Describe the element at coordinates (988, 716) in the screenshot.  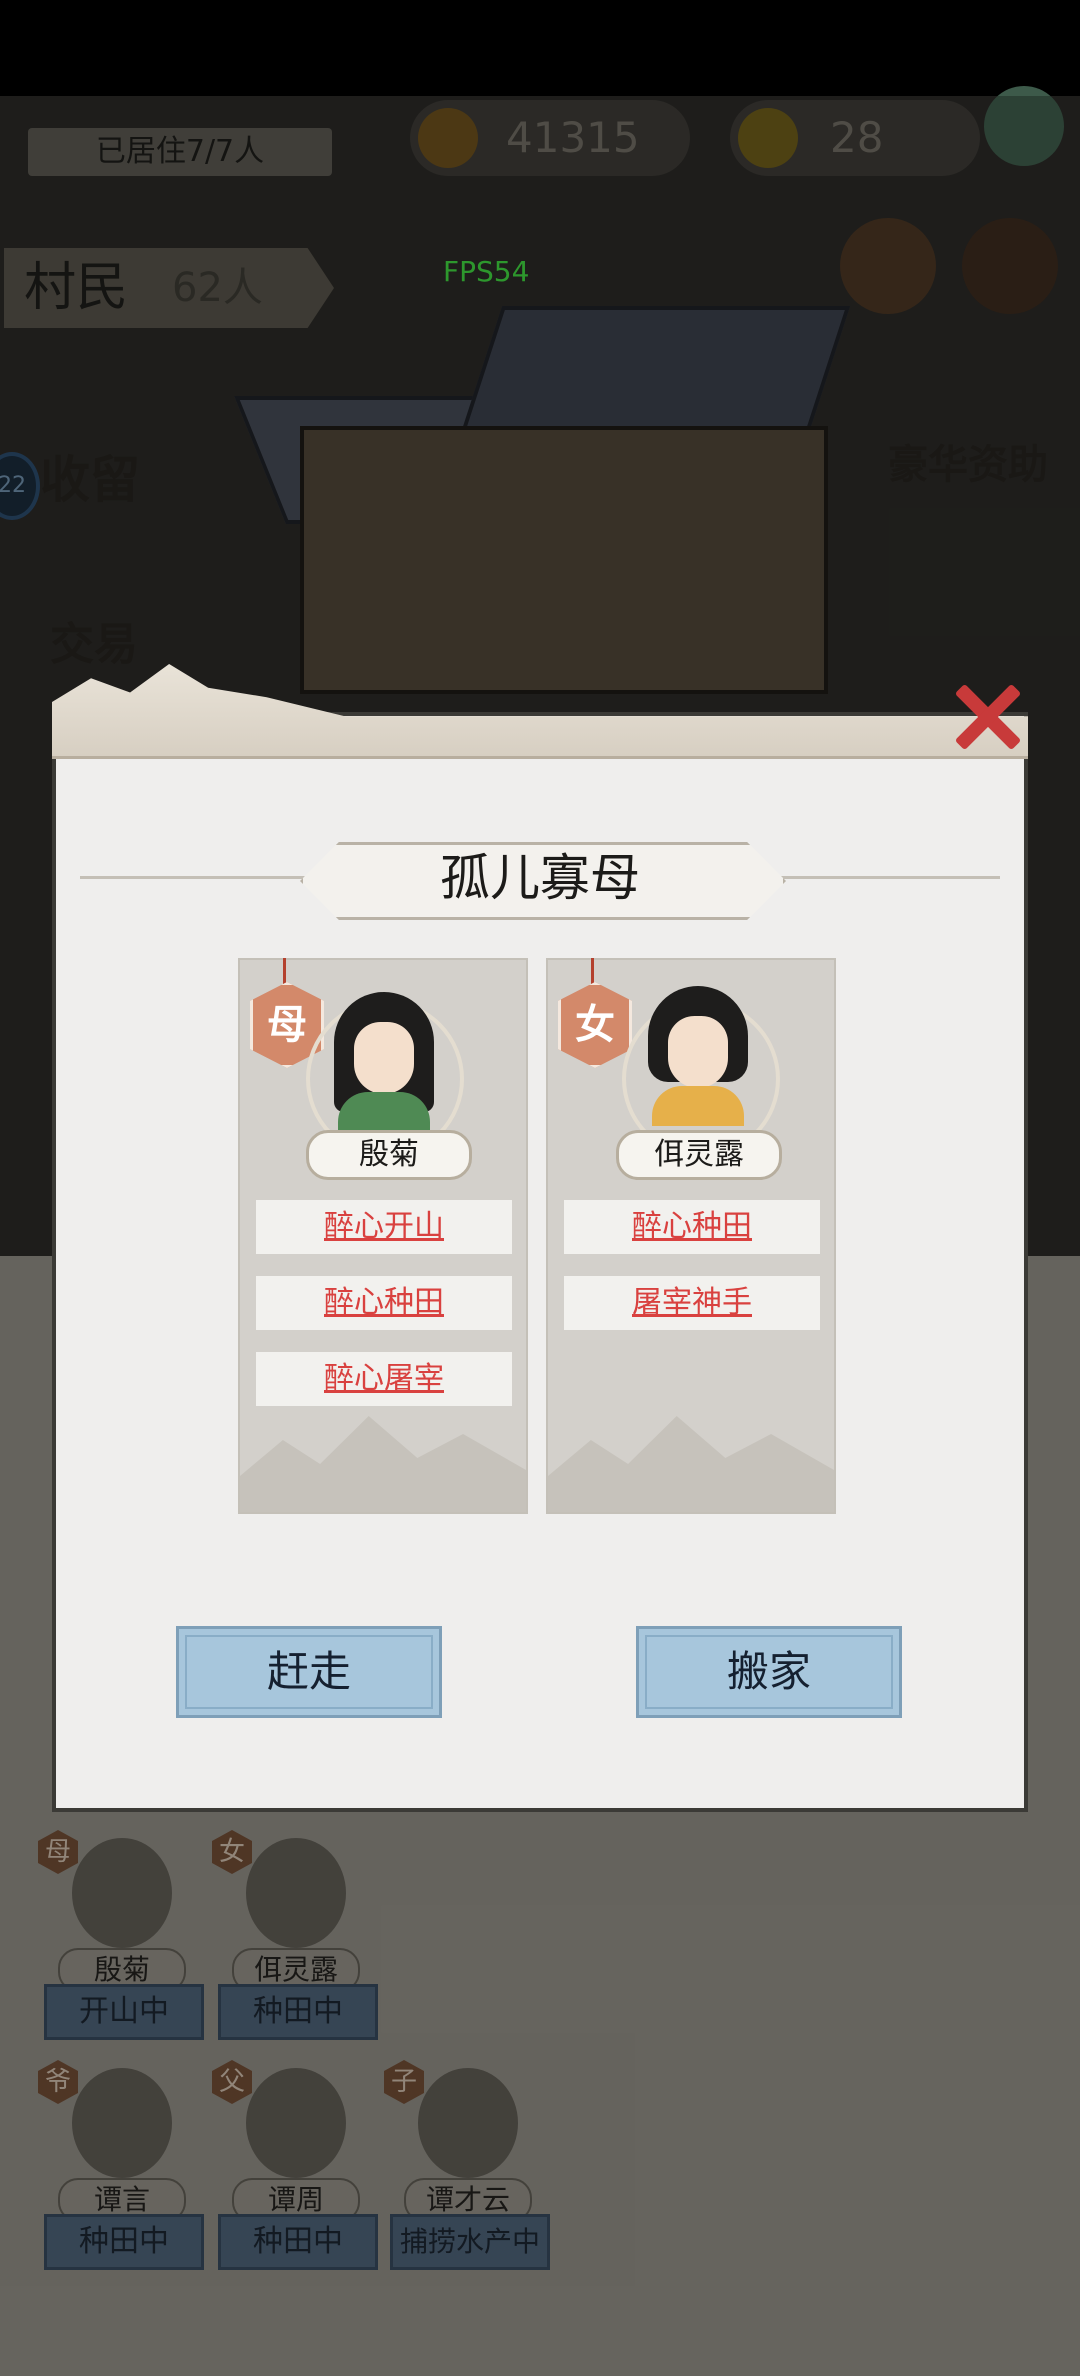
I see `close-icon` at that location.